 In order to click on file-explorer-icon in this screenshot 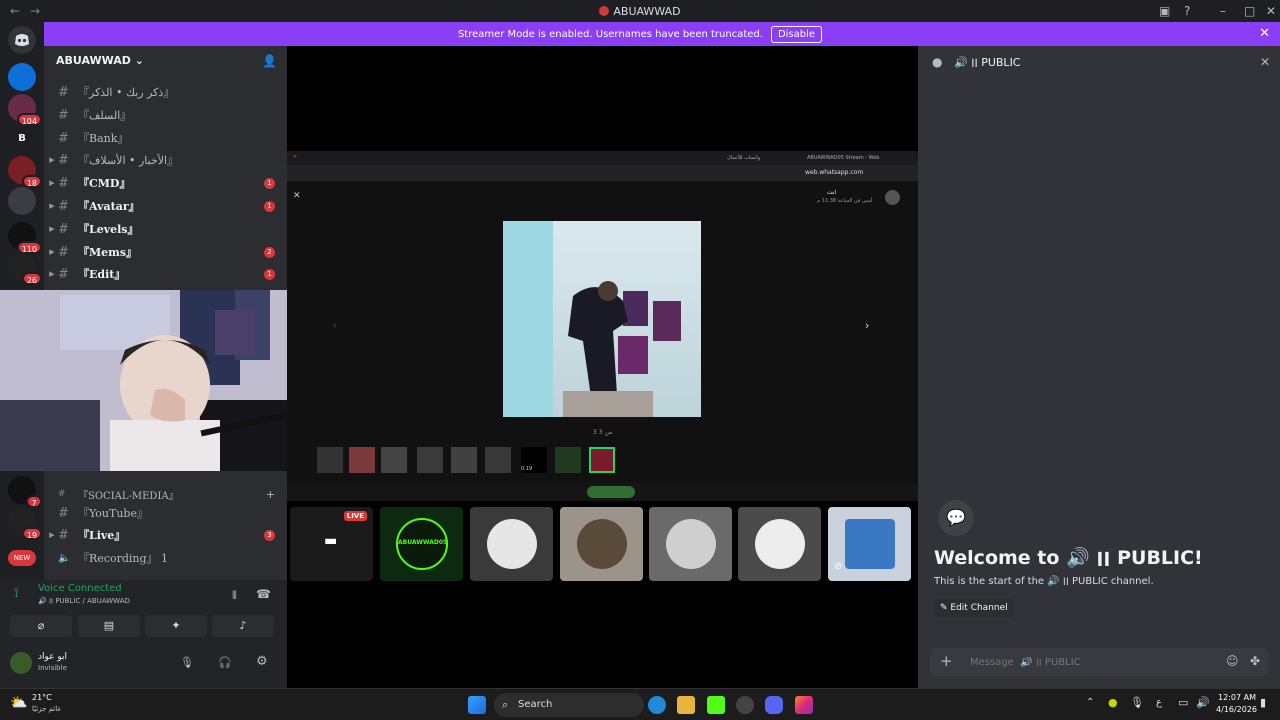, I will do `click(686, 705)`.